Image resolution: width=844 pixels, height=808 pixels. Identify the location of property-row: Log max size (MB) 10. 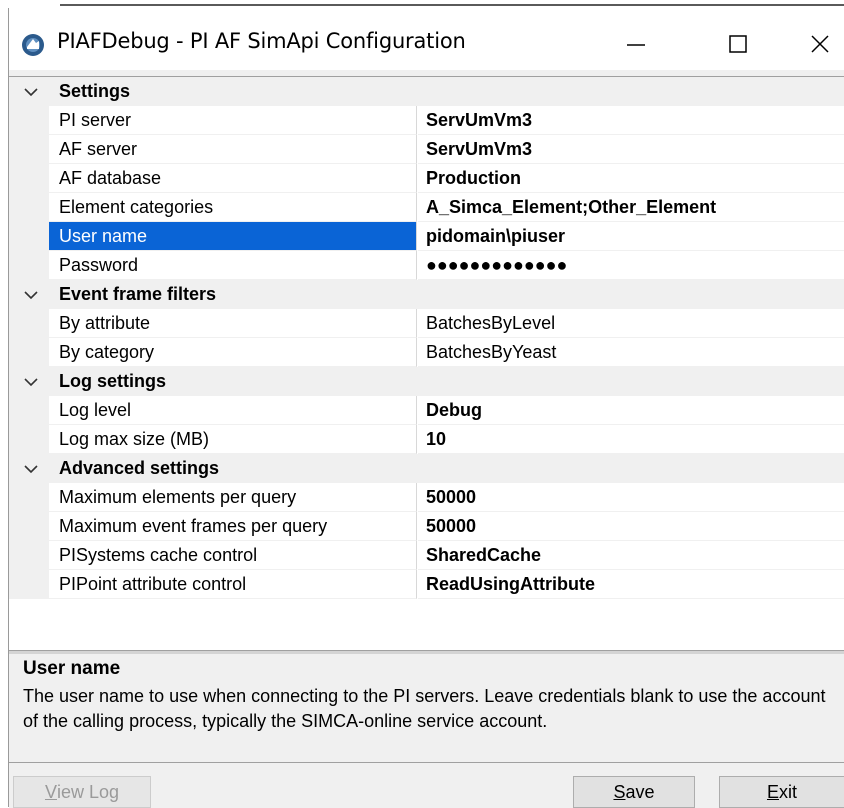
(426, 439).